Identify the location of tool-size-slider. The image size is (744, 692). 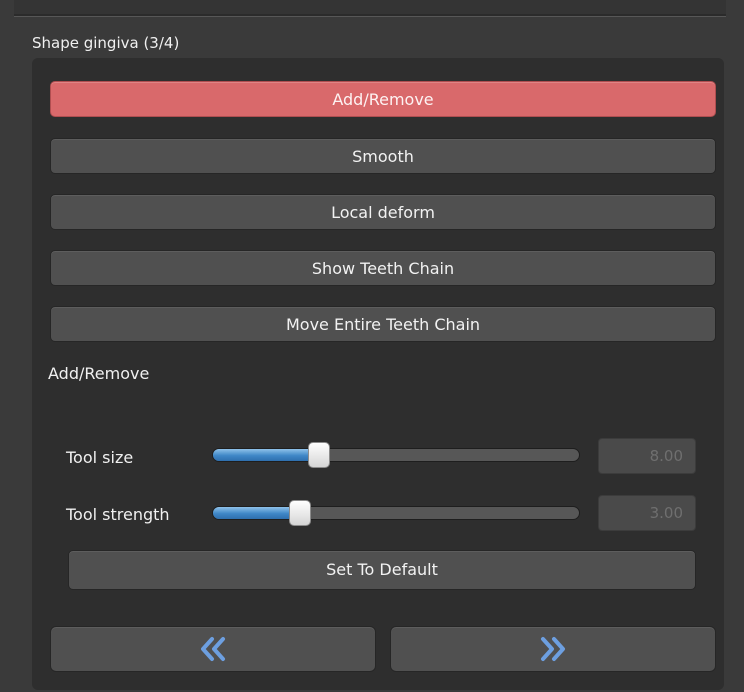
(396, 455).